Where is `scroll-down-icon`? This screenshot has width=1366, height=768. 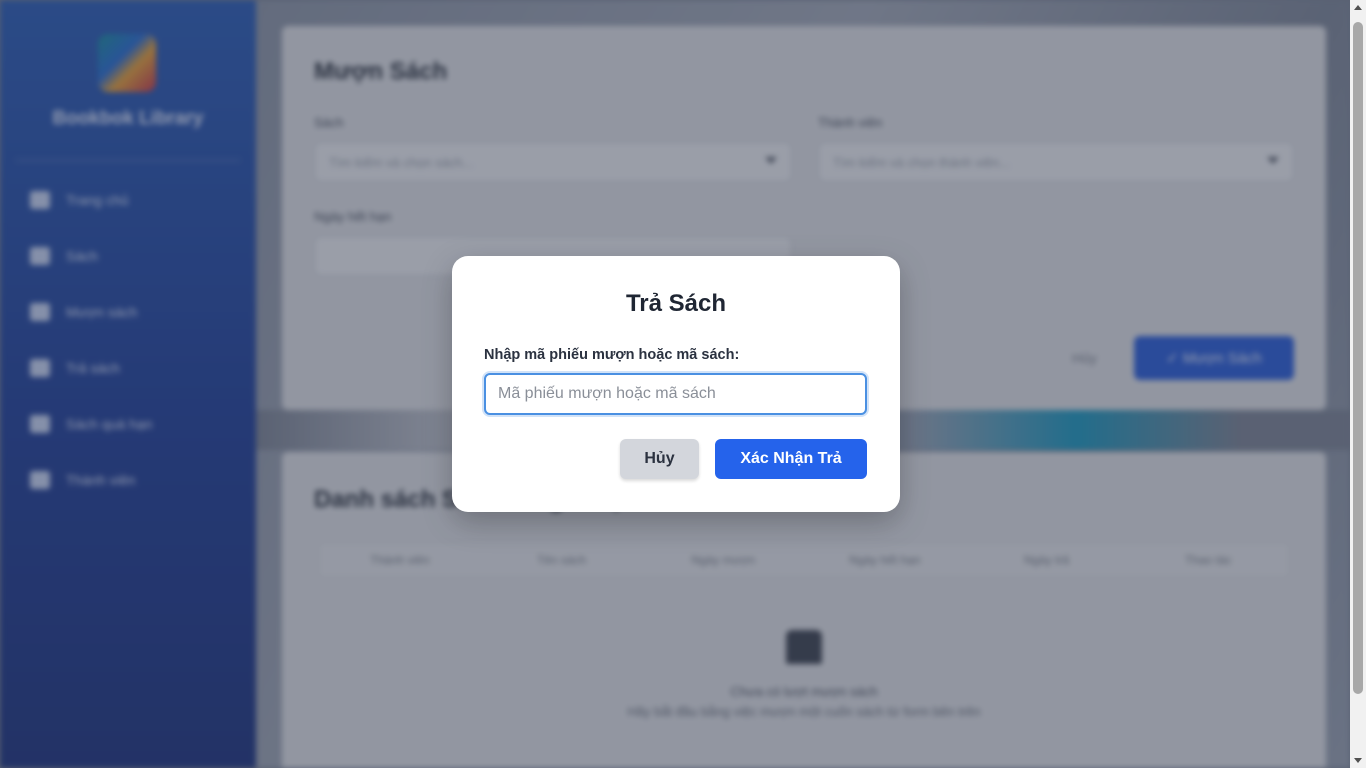 scroll-down-icon is located at coordinates (1358, 760).